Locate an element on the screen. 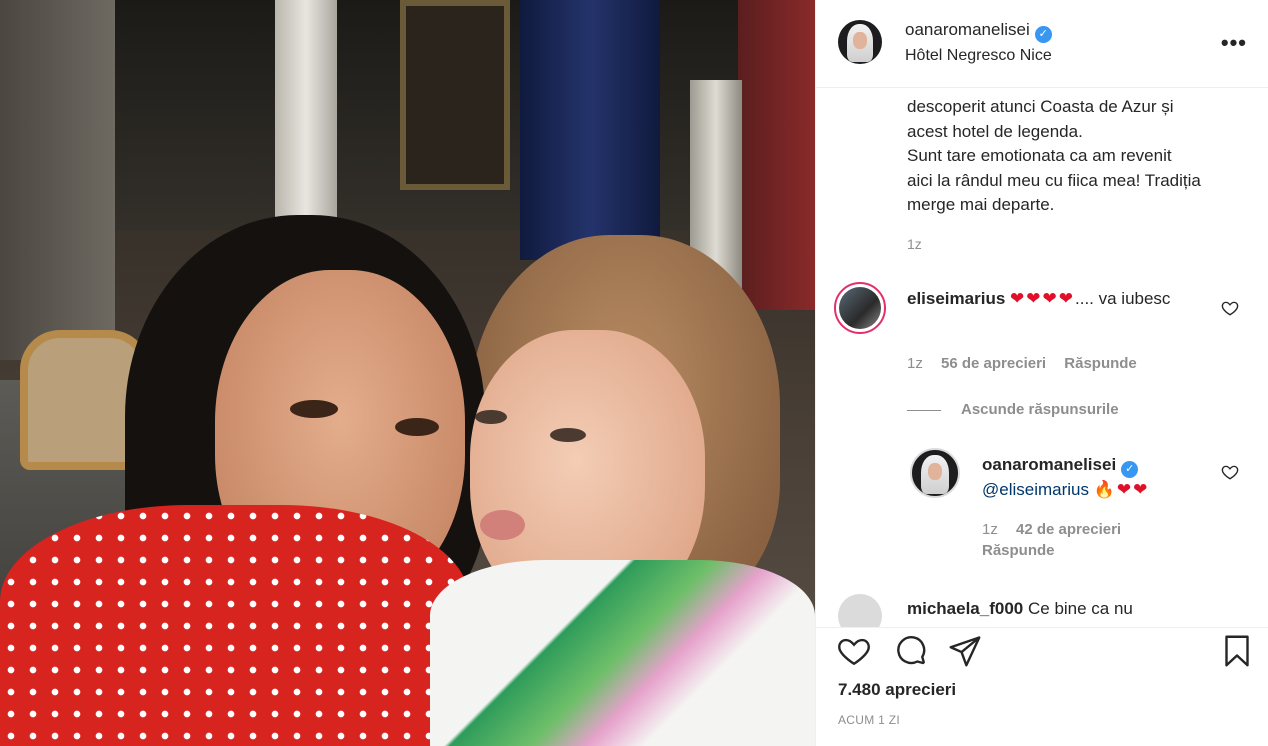 The width and height of the screenshot is (1268, 746). post-header: oanaromanelisei ✓ Hôtel Negresco Nice ••• is located at coordinates (1042, 44).